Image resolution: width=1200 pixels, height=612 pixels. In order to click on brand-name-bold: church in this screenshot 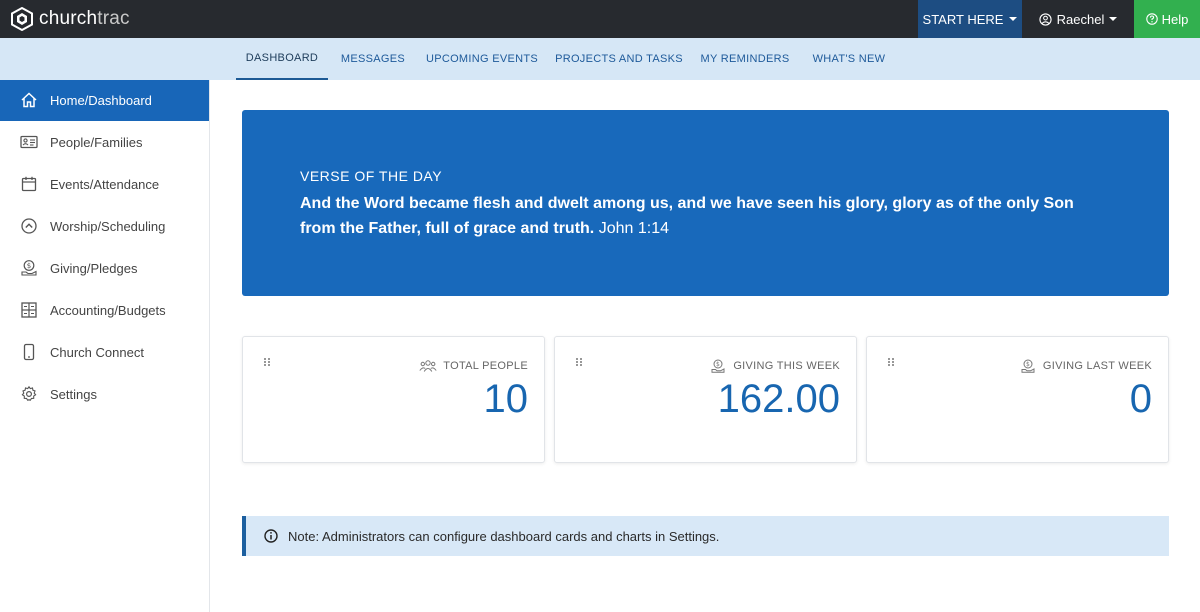, I will do `click(68, 18)`.